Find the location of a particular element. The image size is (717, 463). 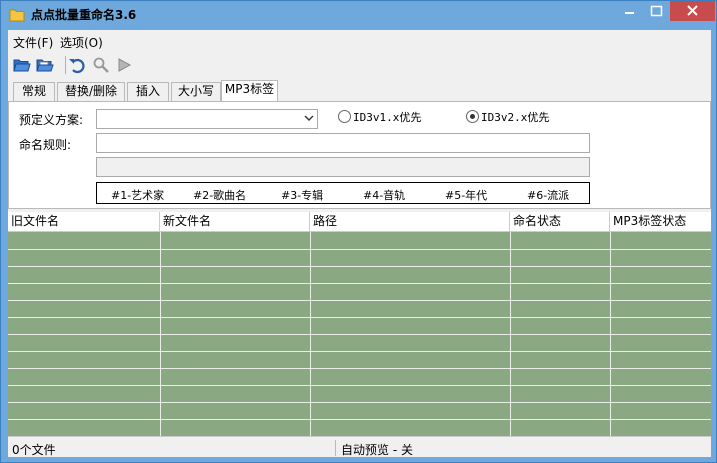

tag-song-title: #2-歌曲名 is located at coordinates (219, 195).